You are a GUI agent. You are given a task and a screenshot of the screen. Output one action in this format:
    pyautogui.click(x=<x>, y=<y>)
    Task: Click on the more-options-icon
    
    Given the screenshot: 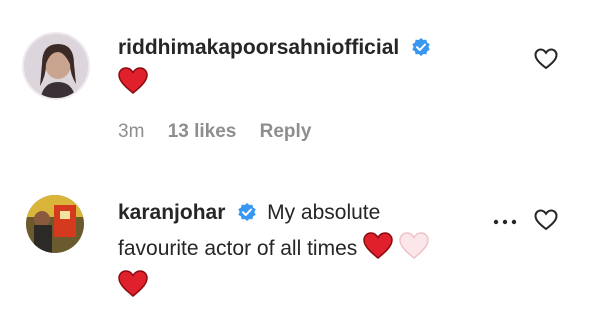 What is the action you would take?
    pyautogui.click(x=505, y=222)
    